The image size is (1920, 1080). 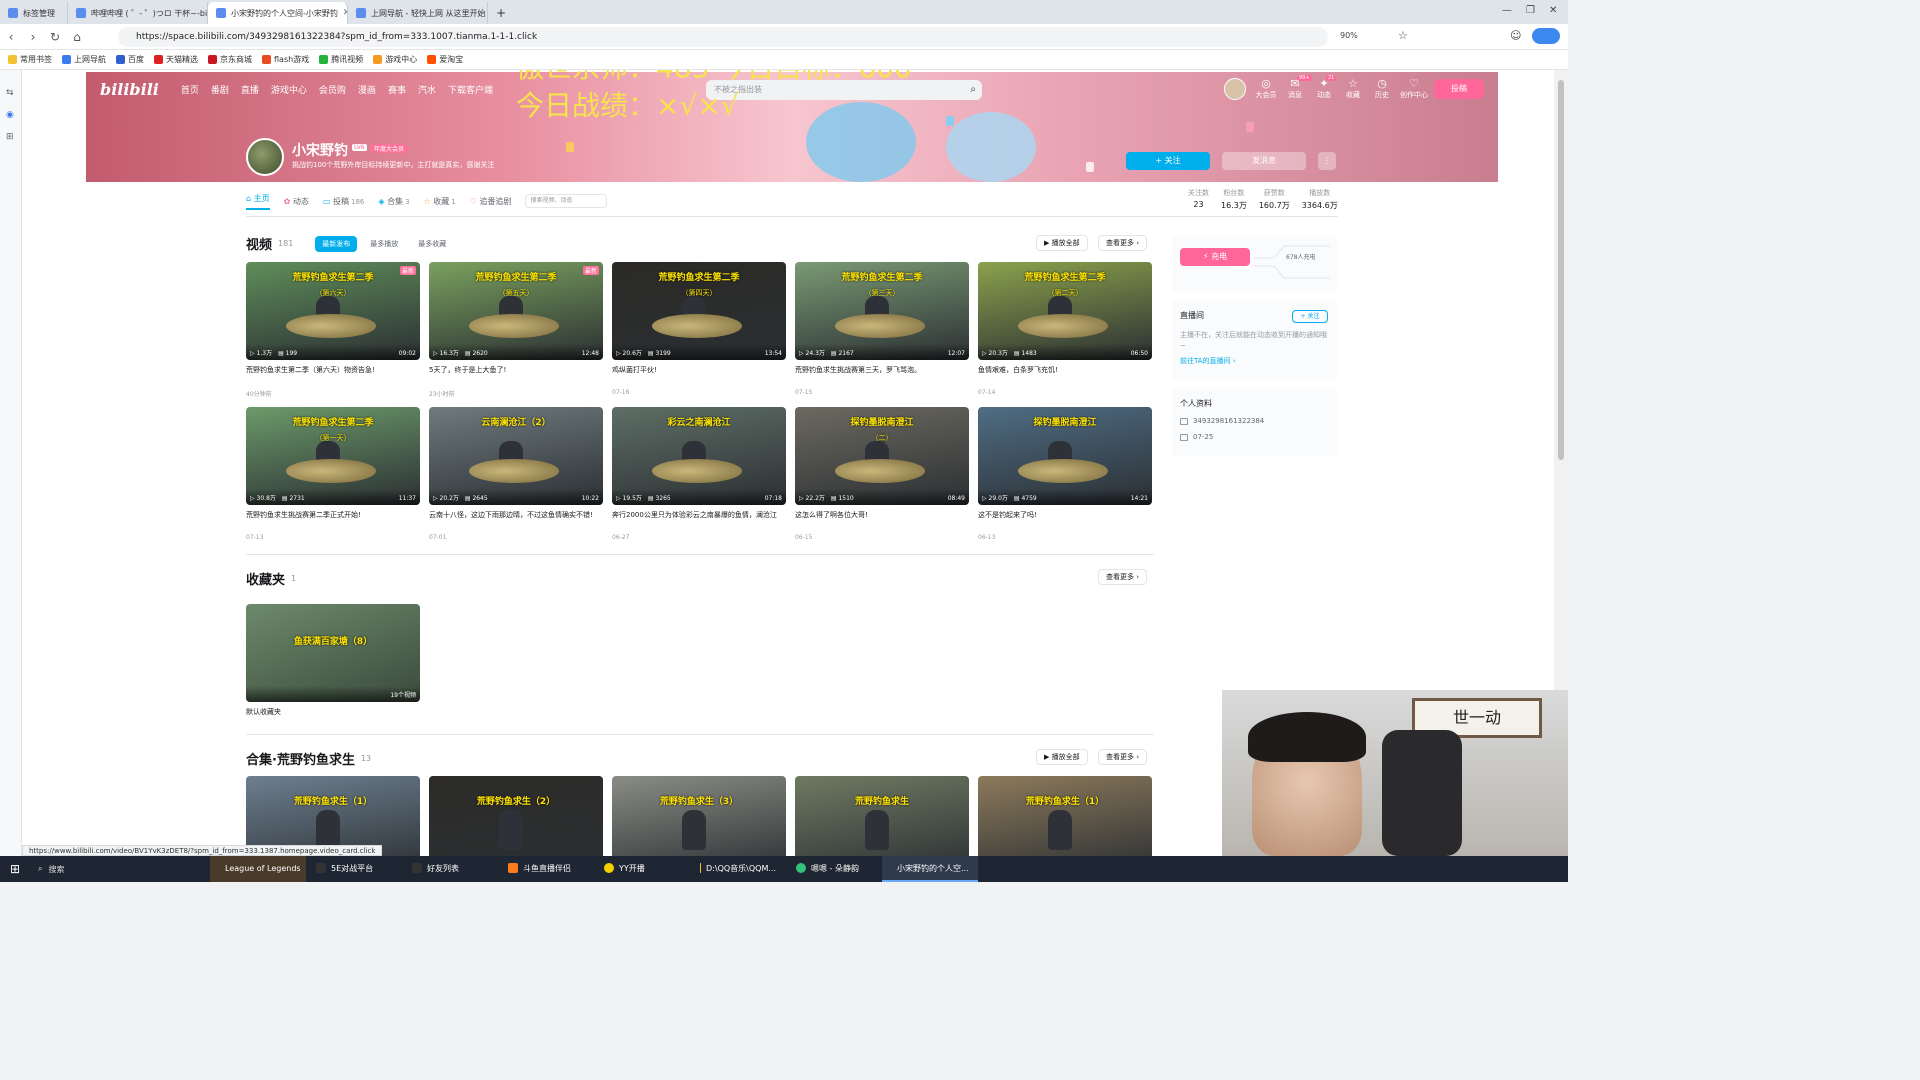 I want to click on video-title: 云南十八怪，这边下雨那边晴，不过这鱼情确实不错!, so click(x=516, y=515).